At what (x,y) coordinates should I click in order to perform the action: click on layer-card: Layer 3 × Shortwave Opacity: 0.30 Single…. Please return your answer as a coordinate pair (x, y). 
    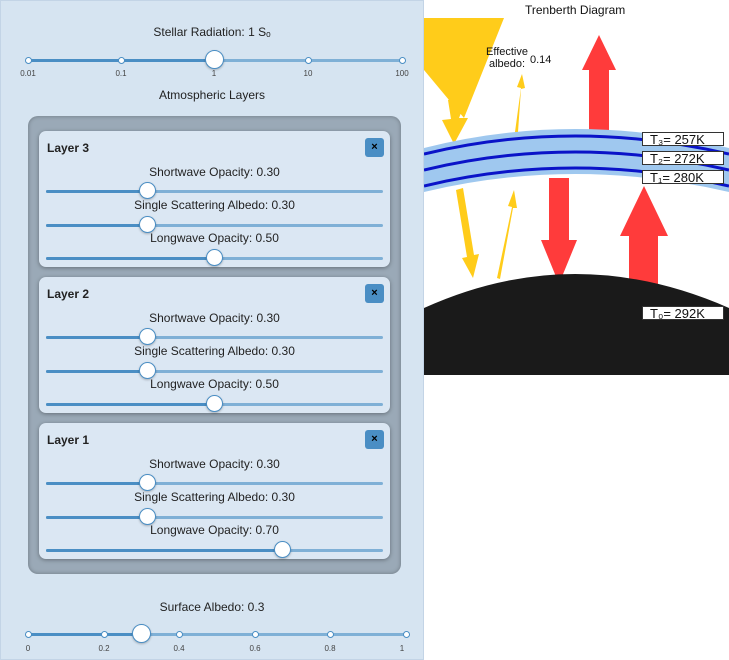
    Looking at the image, I should click on (214, 199).